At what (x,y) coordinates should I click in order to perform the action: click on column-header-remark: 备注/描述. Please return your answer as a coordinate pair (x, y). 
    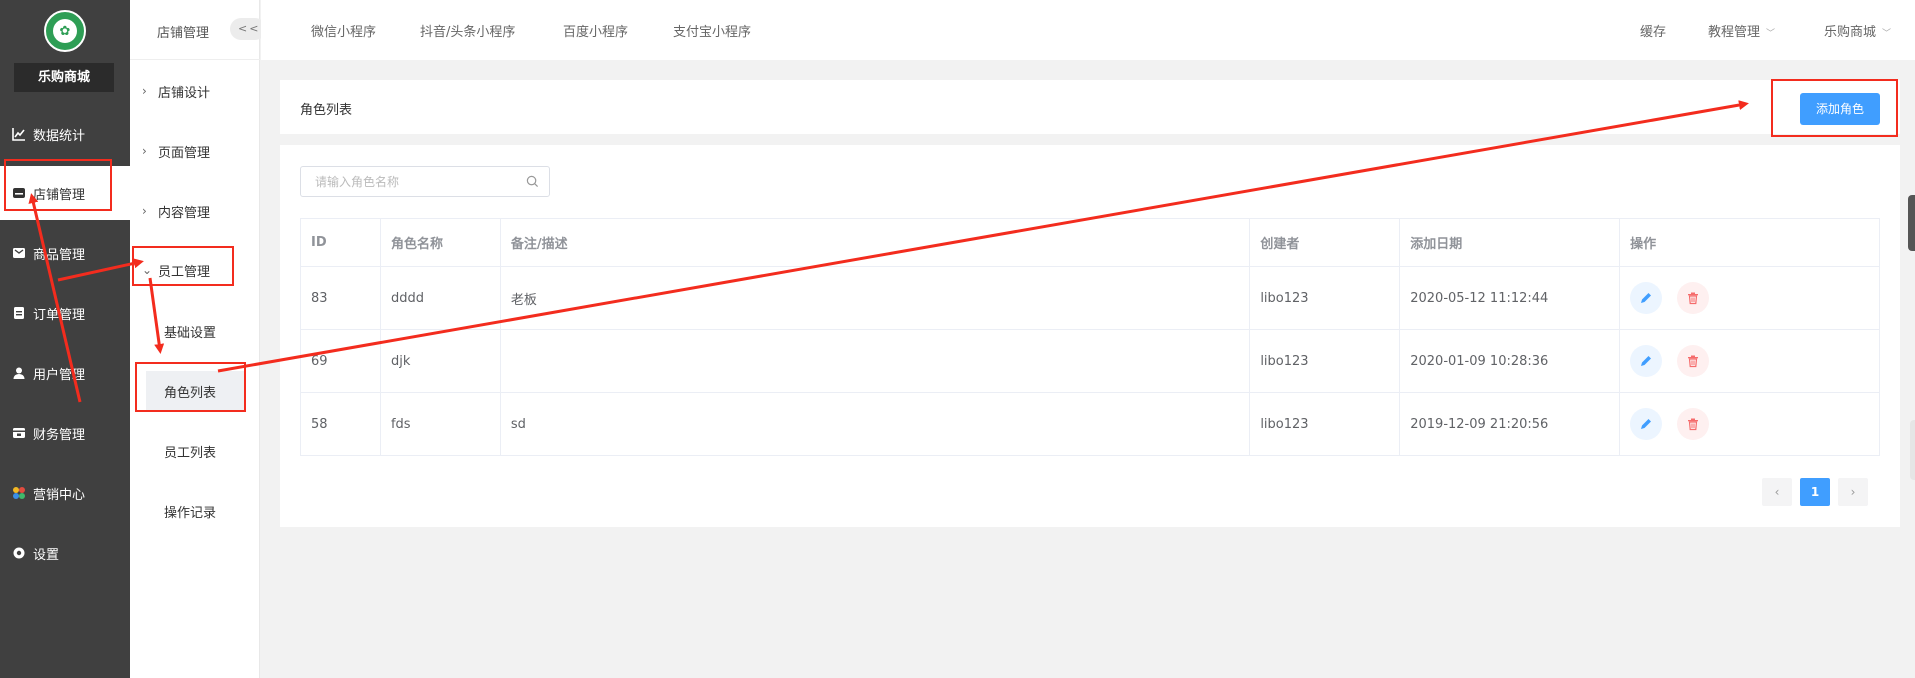
    Looking at the image, I should click on (875, 242).